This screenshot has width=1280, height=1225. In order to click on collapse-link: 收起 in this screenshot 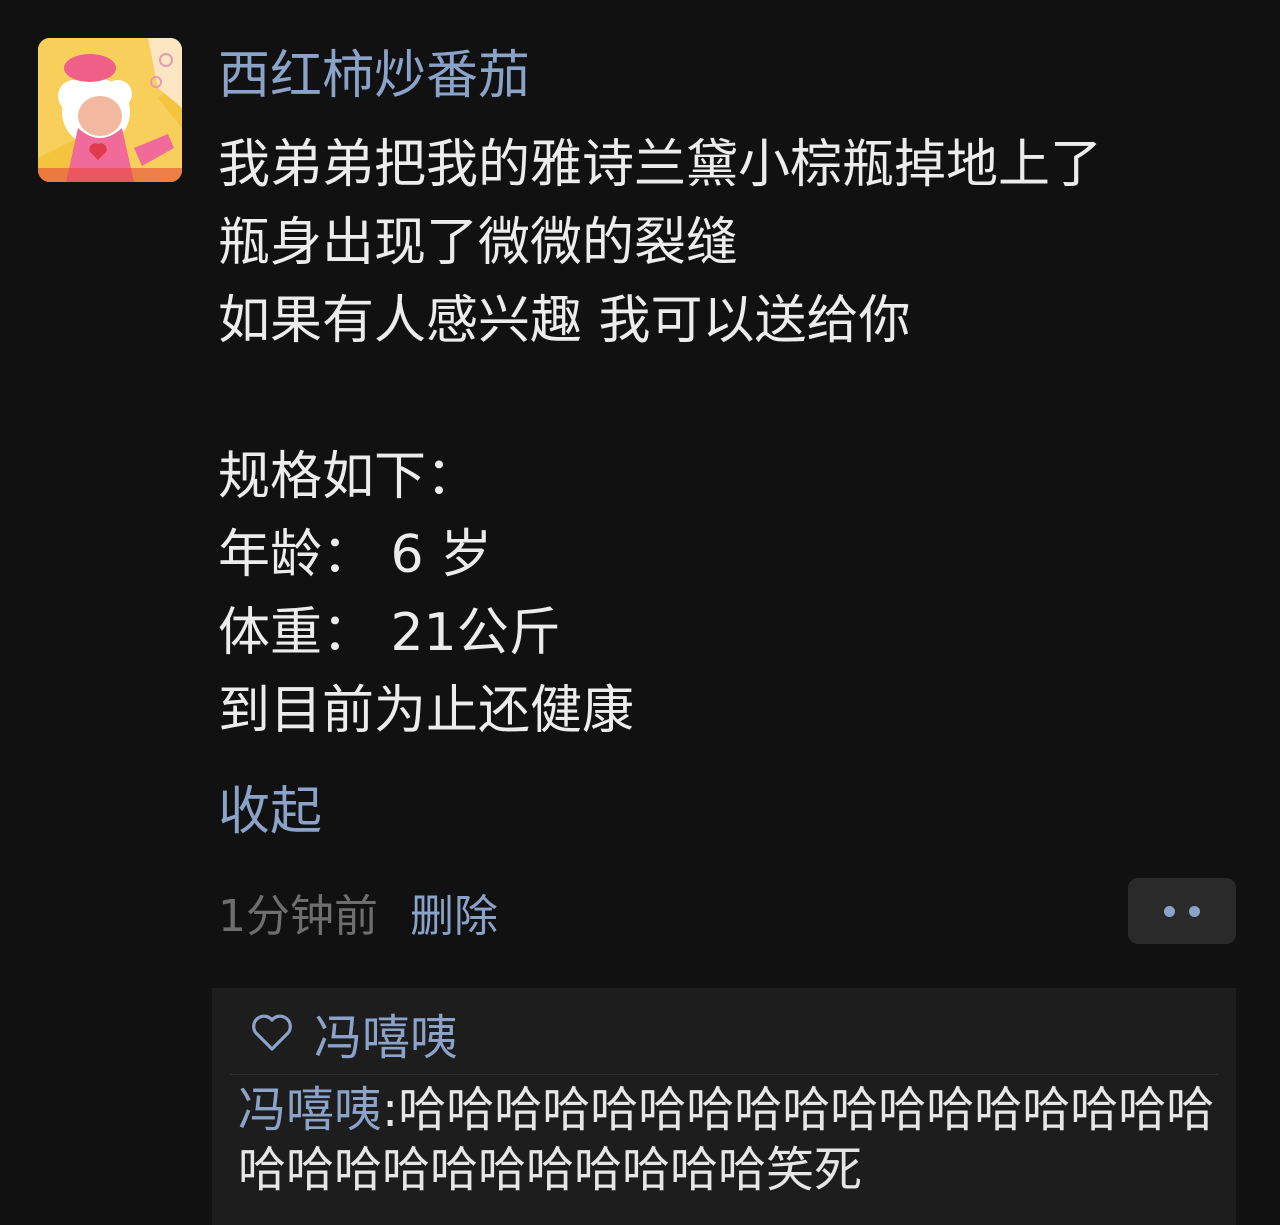, I will do `click(270, 812)`.